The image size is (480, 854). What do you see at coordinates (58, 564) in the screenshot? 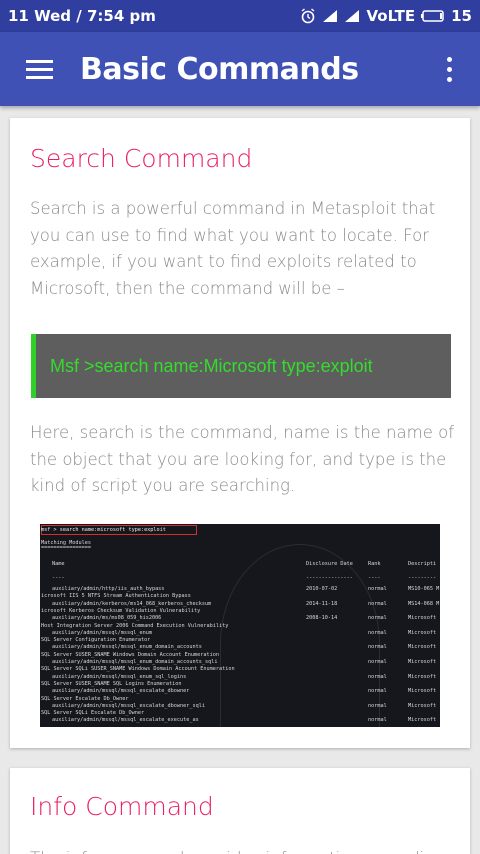
I see `terminal-header-name: Name` at bounding box center [58, 564].